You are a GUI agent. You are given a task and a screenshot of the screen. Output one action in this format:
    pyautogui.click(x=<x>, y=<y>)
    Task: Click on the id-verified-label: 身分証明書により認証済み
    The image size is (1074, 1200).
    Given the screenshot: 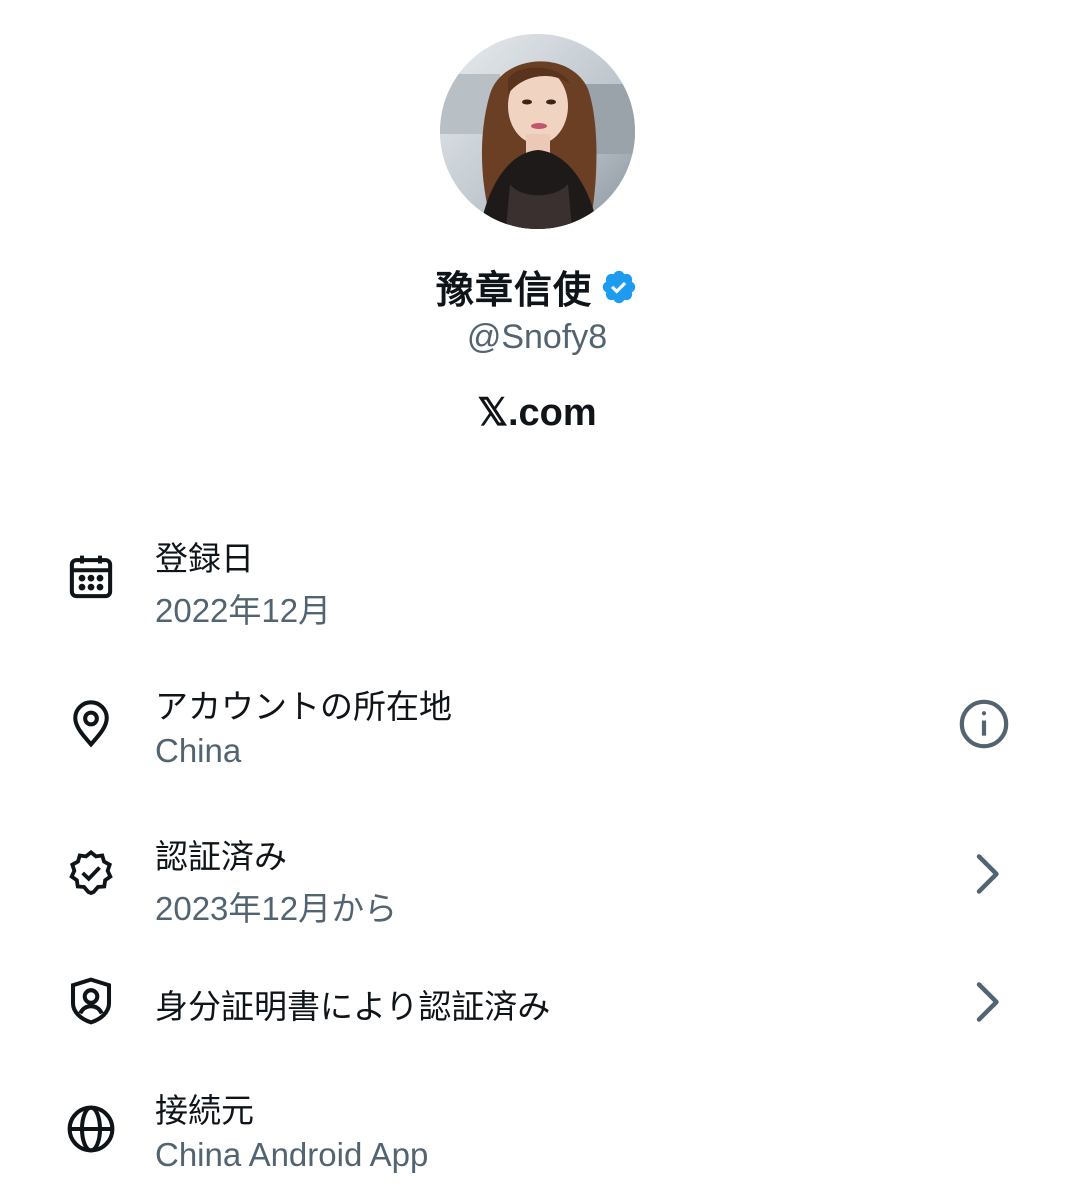 What is the action you would take?
    pyautogui.click(x=353, y=1006)
    